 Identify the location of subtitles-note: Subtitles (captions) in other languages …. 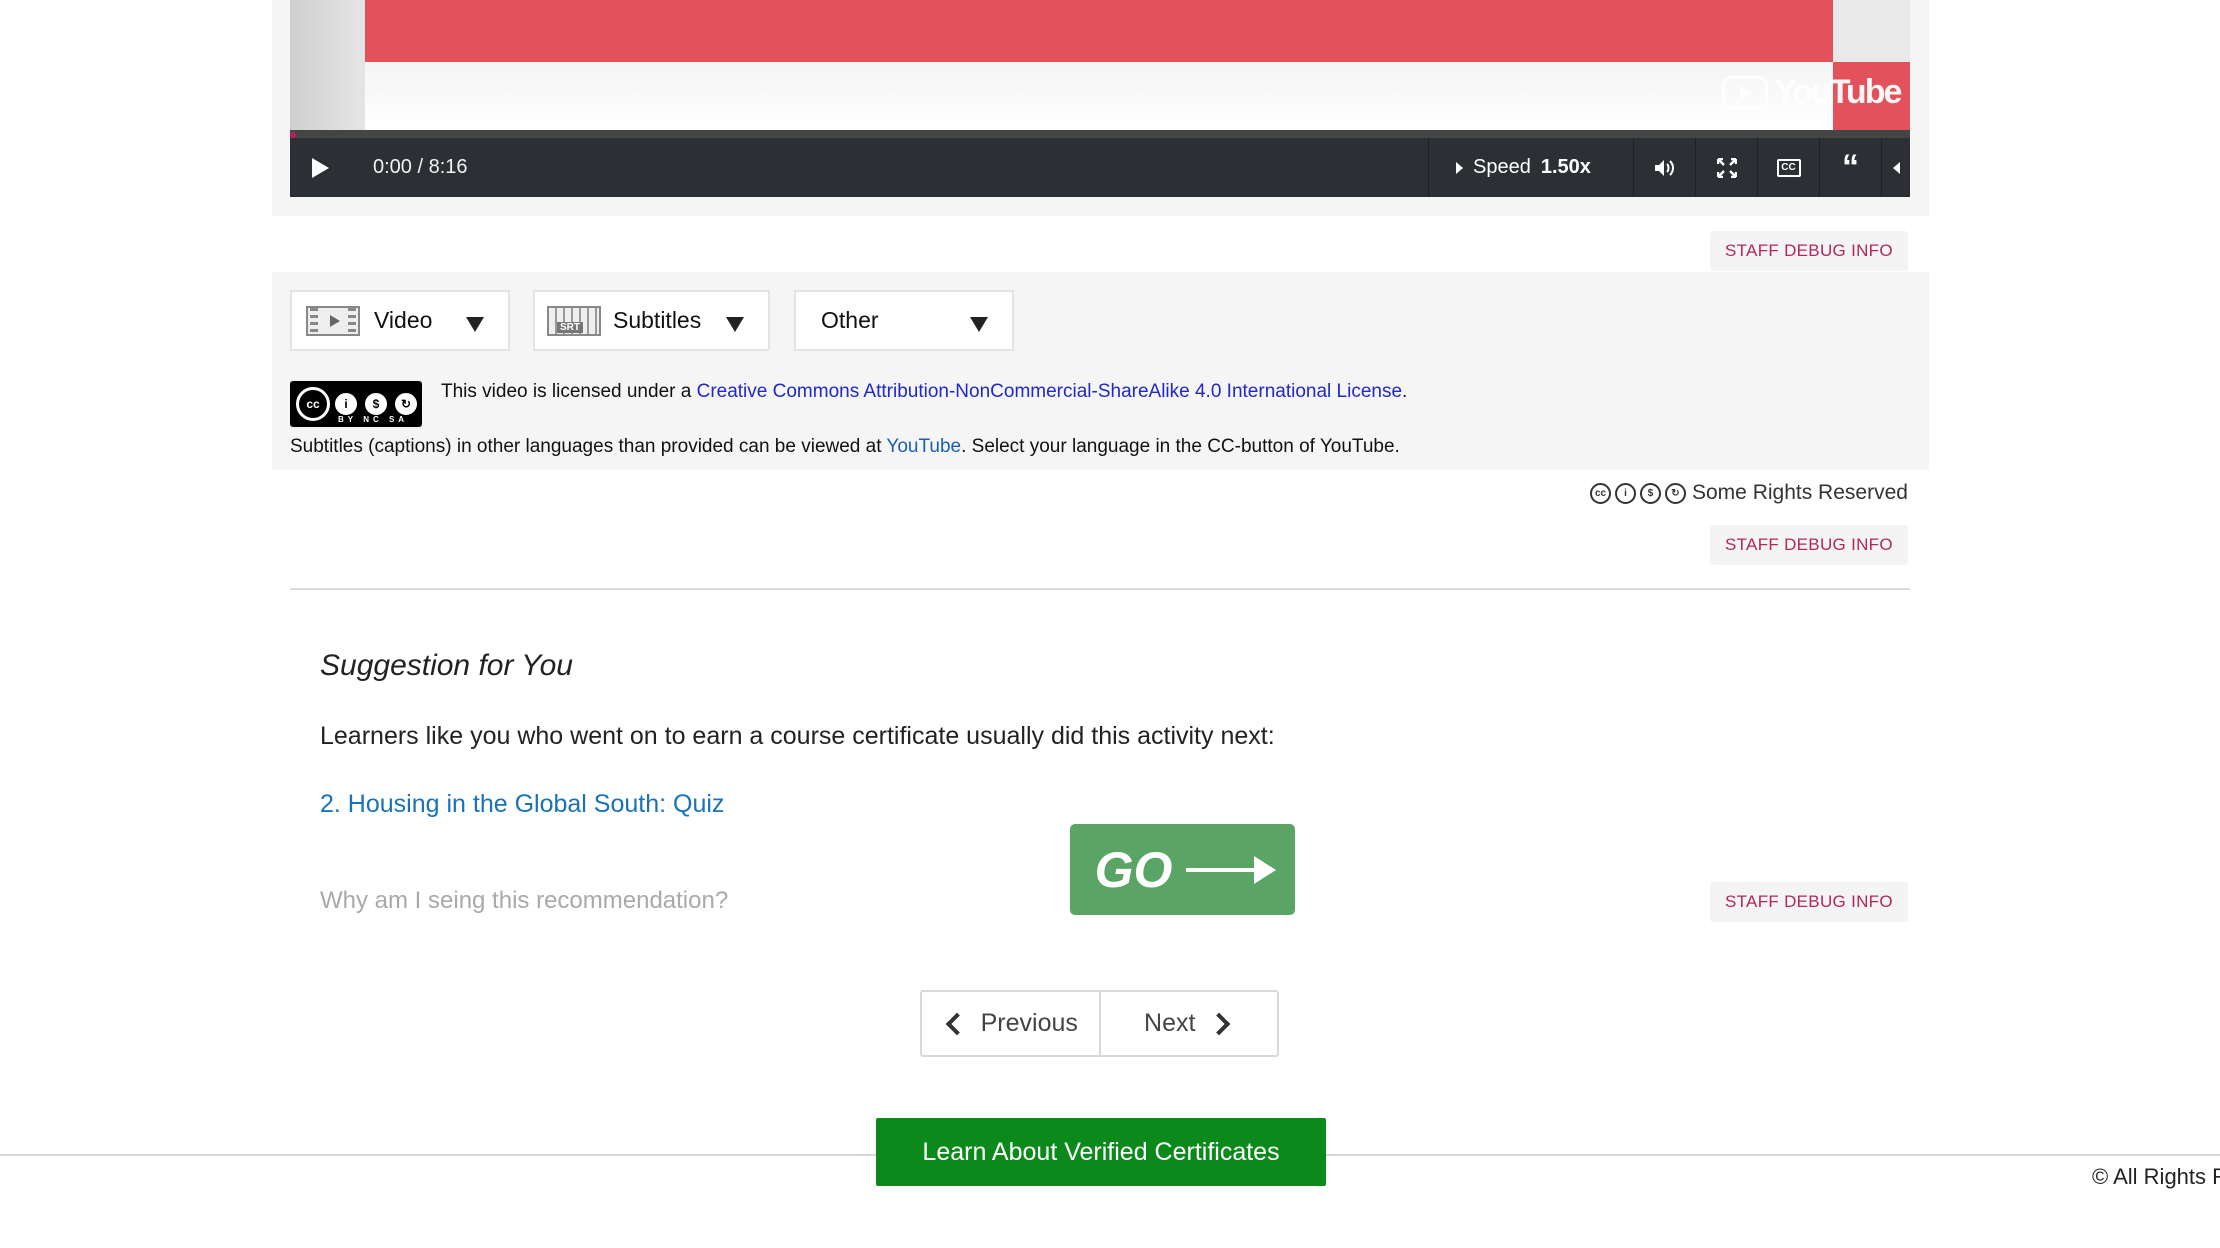
(845, 446).